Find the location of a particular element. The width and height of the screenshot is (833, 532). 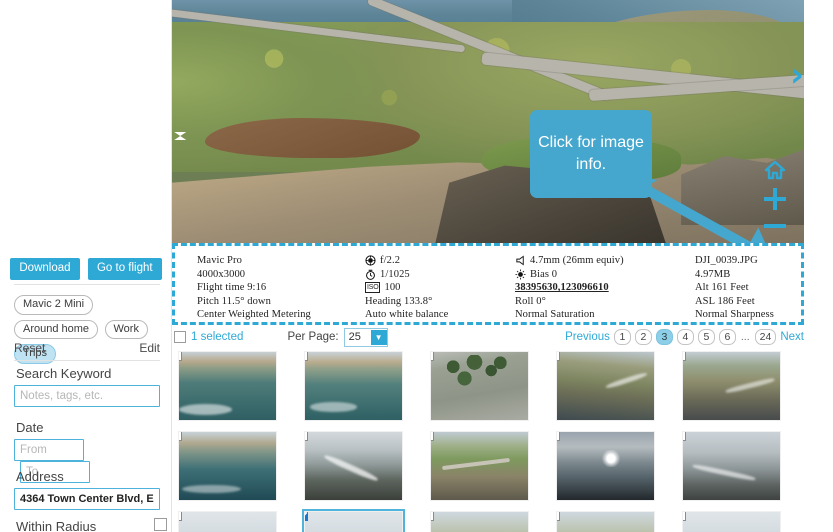

select-all-checkbox is located at coordinates (180, 337).